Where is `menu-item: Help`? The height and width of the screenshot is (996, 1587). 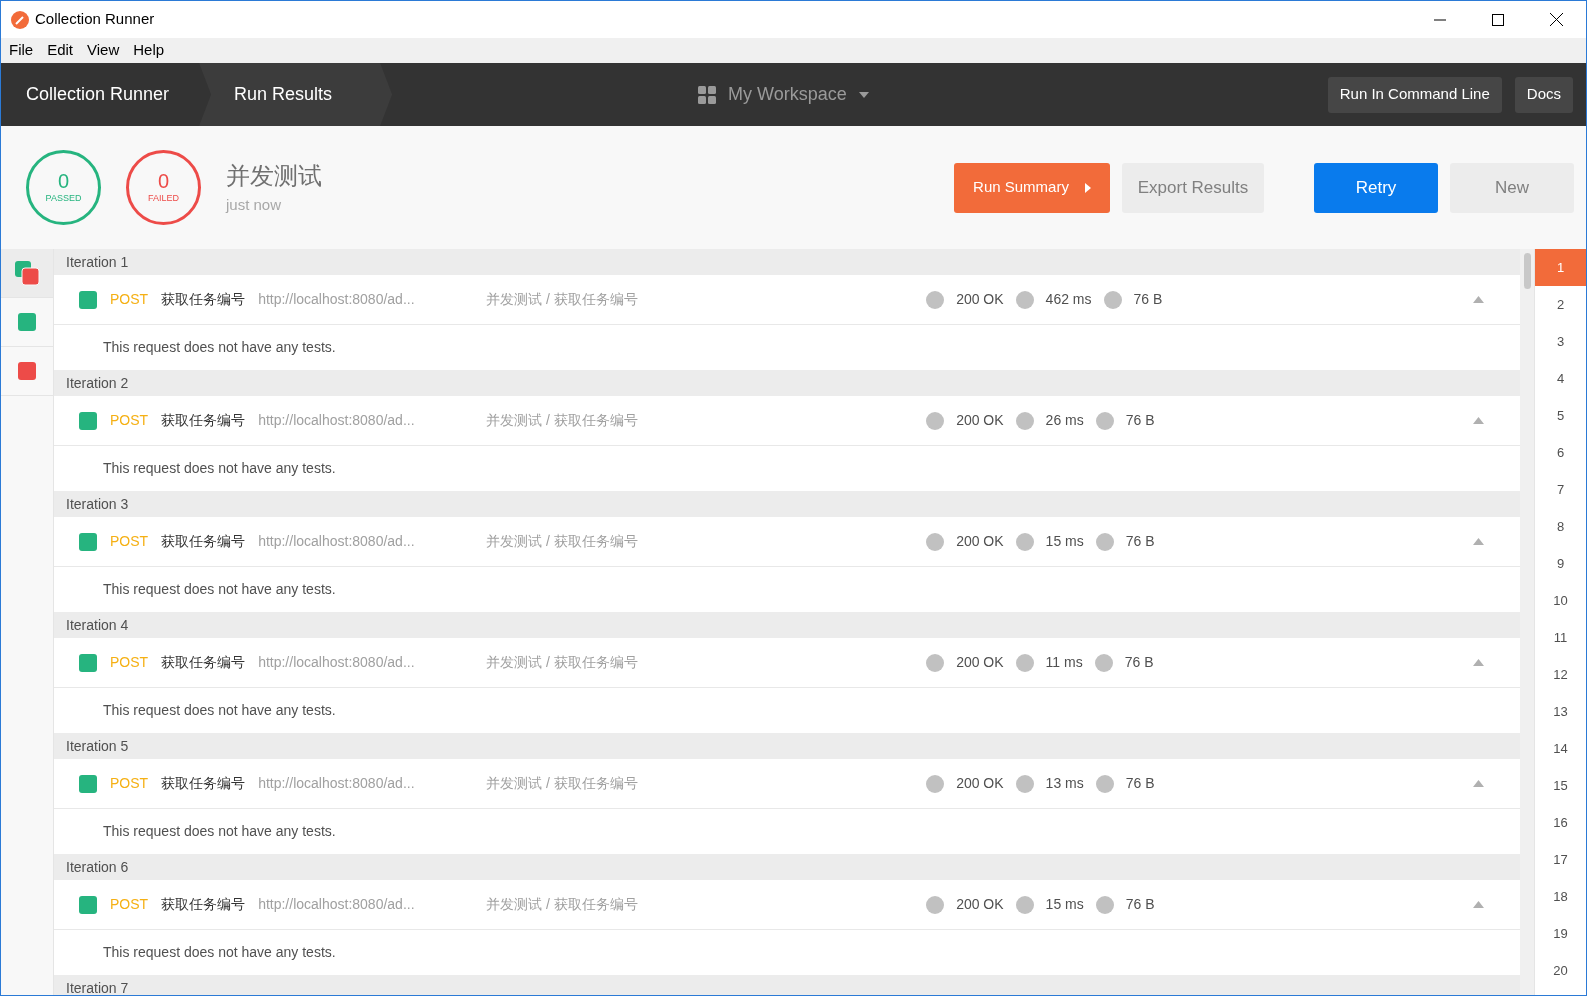 menu-item: Help is located at coordinates (149, 50).